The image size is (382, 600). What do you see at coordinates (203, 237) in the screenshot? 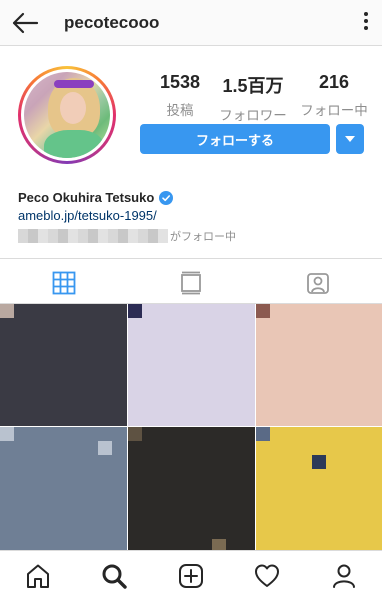
I see `followed-by-suffix: がフォロー中` at bounding box center [203, 237].